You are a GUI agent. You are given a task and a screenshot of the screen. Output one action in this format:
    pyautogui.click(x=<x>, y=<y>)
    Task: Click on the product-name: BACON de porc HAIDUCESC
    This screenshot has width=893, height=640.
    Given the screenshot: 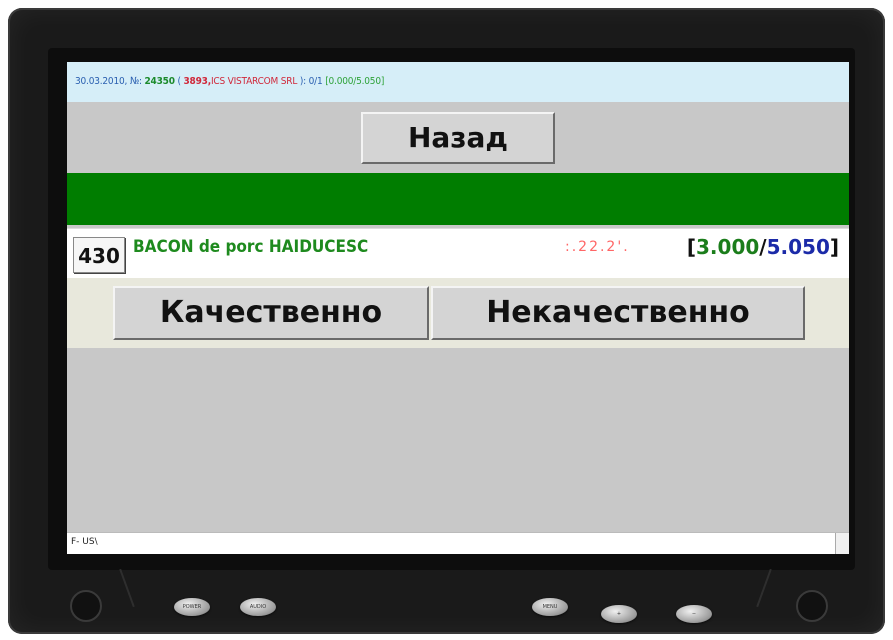 What is the action you would take?
    pyautogui.click(x=251, y=247)
    